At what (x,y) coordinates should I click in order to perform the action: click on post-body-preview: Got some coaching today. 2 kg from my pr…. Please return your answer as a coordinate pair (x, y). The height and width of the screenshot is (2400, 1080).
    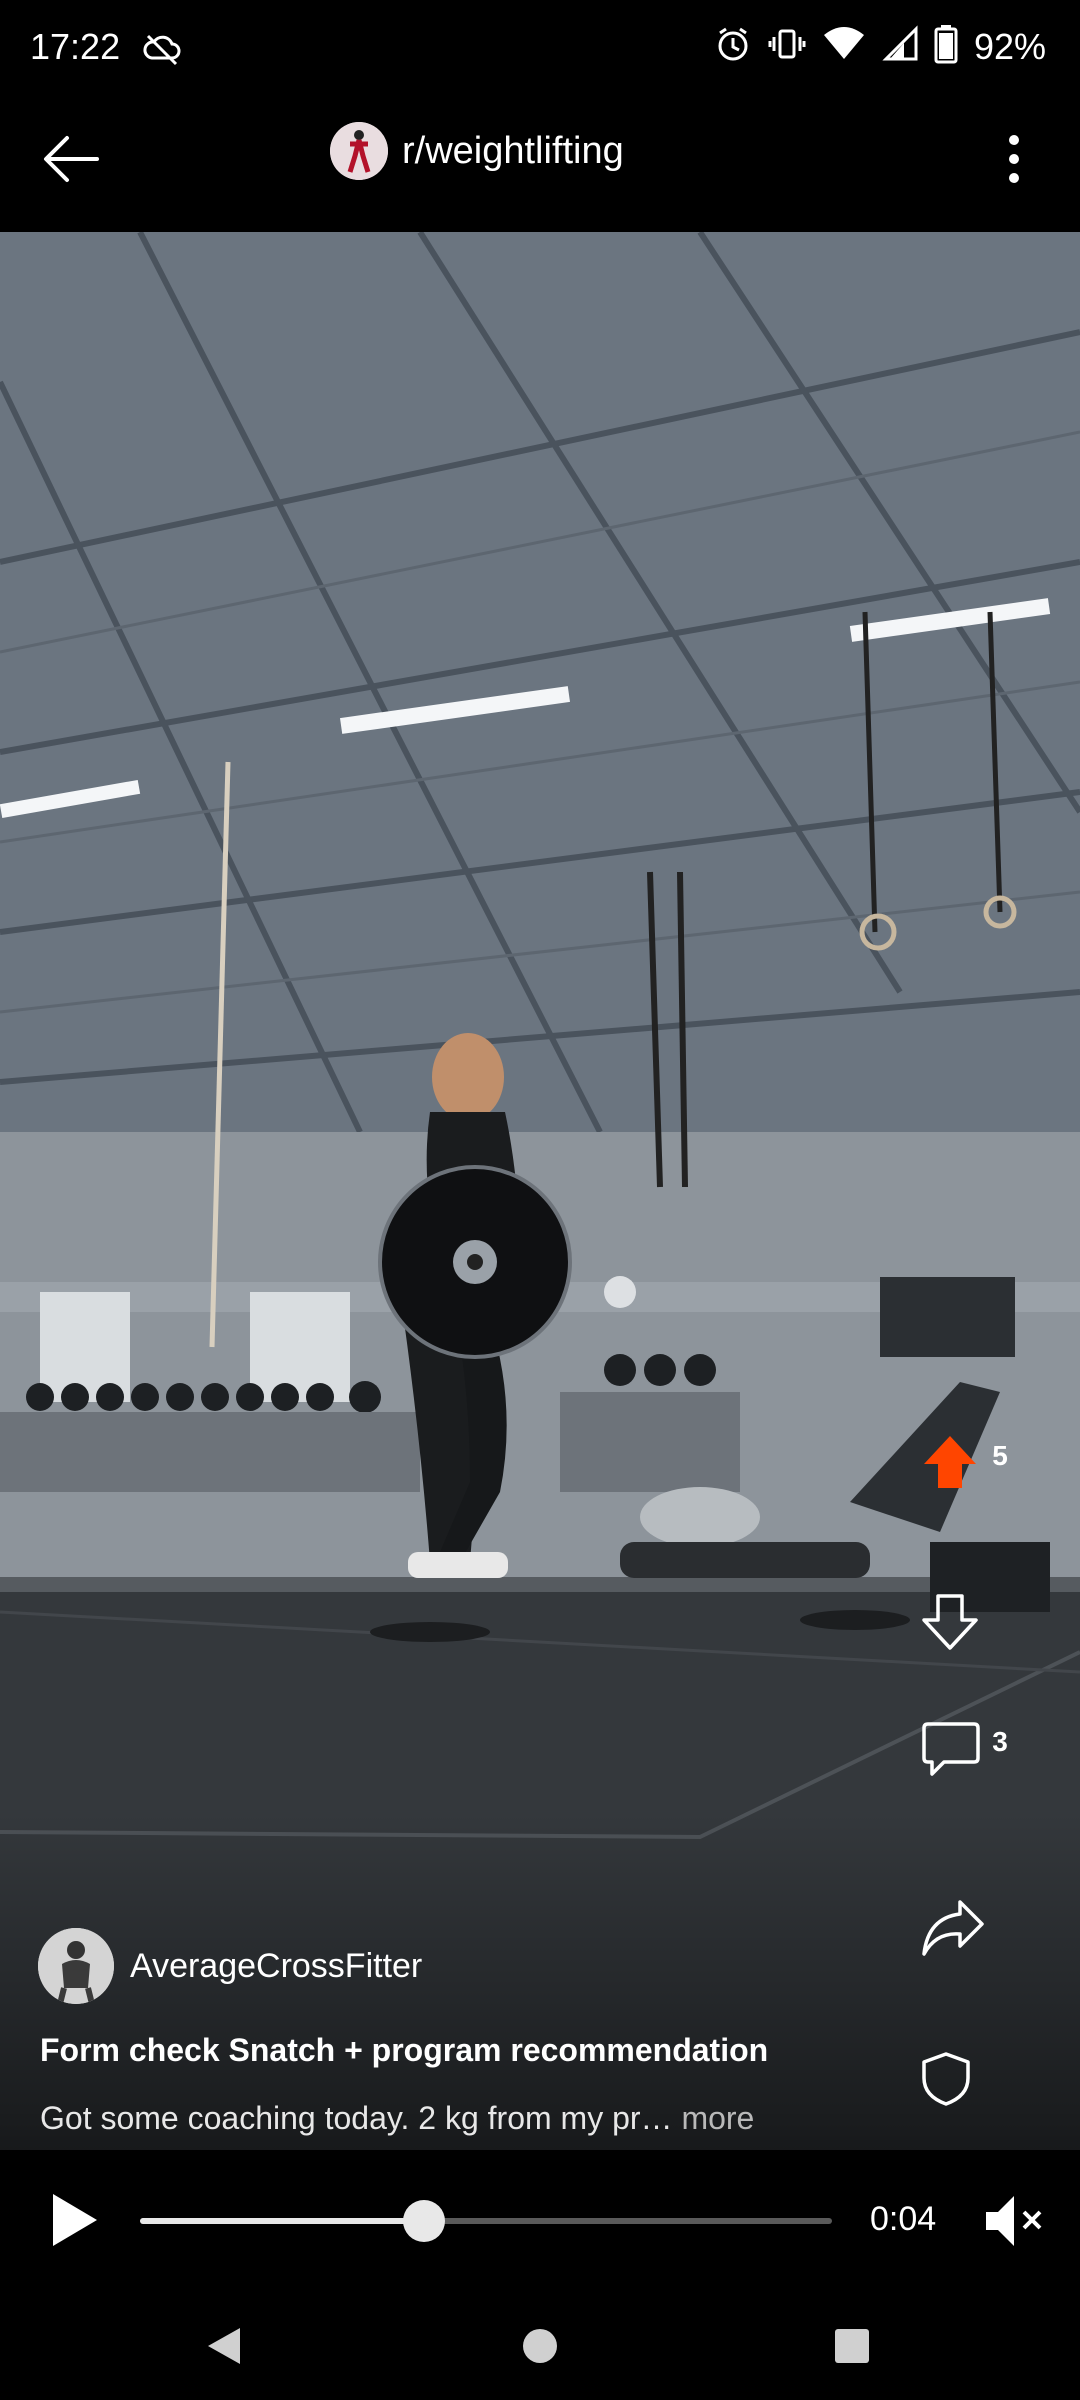
    Looking at the image, I should click on (397, 2118).